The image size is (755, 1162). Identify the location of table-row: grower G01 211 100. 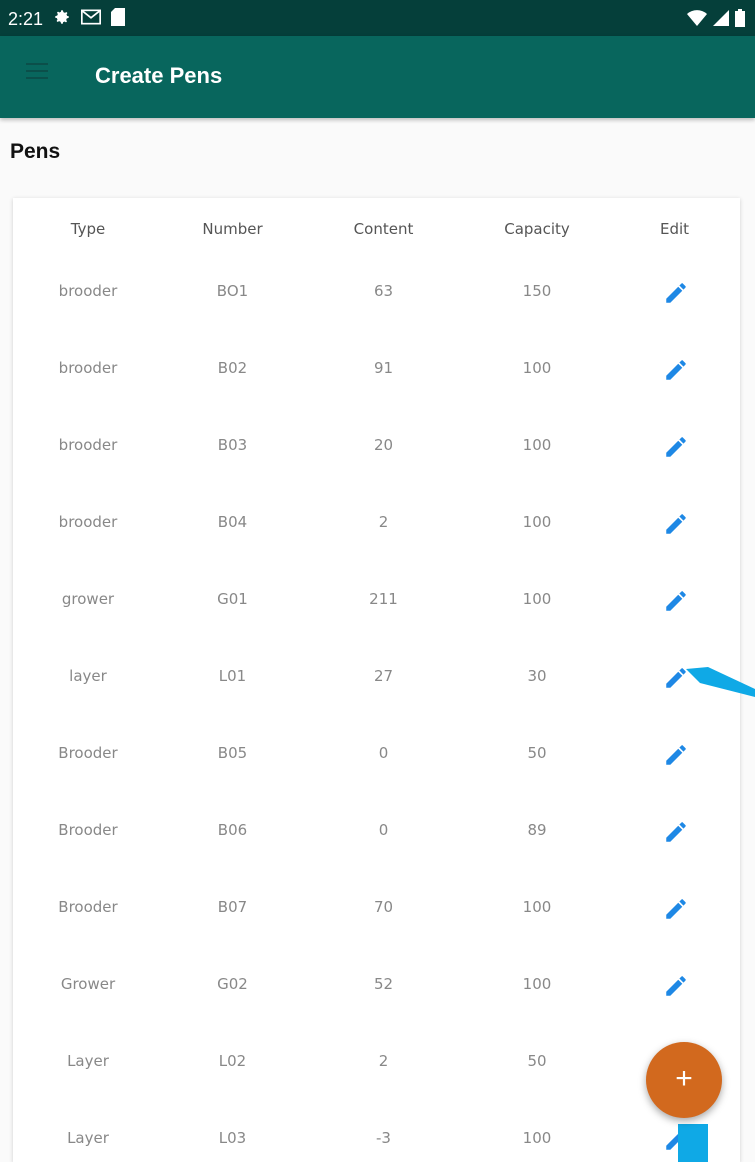
(376, 606).